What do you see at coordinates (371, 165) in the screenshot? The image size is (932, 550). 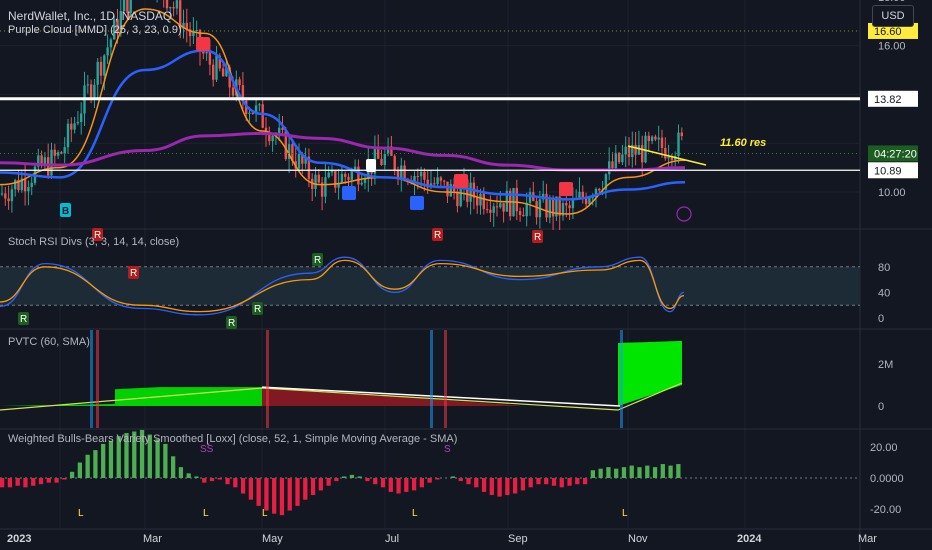 I see `white-flag-marker` at bounding box center [371, 165].